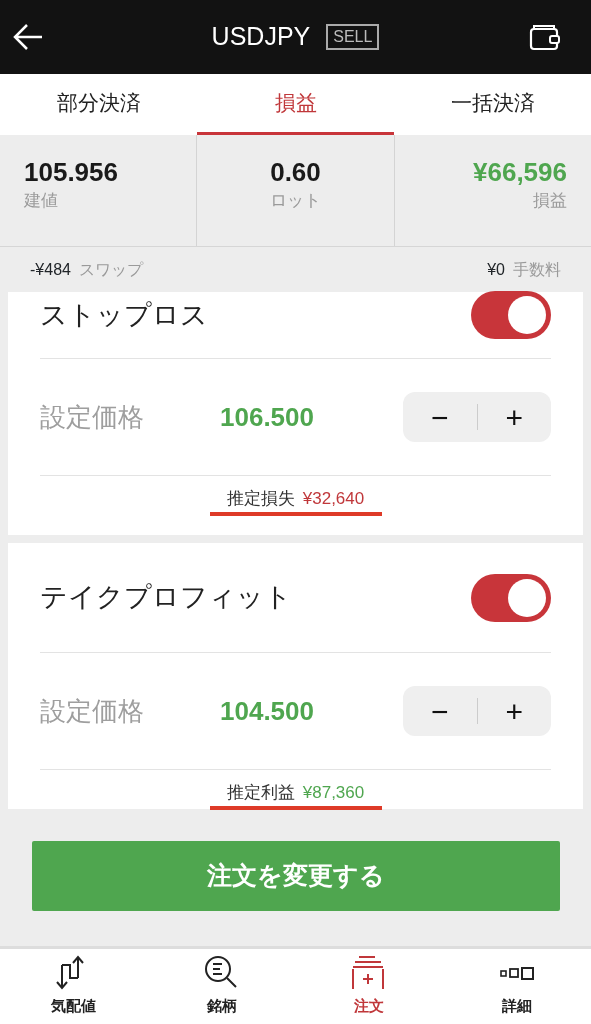 Image resolution: width=591 pixels, height=1024 pixels. I want to click on tab: 一括決済, so click(492, 104).